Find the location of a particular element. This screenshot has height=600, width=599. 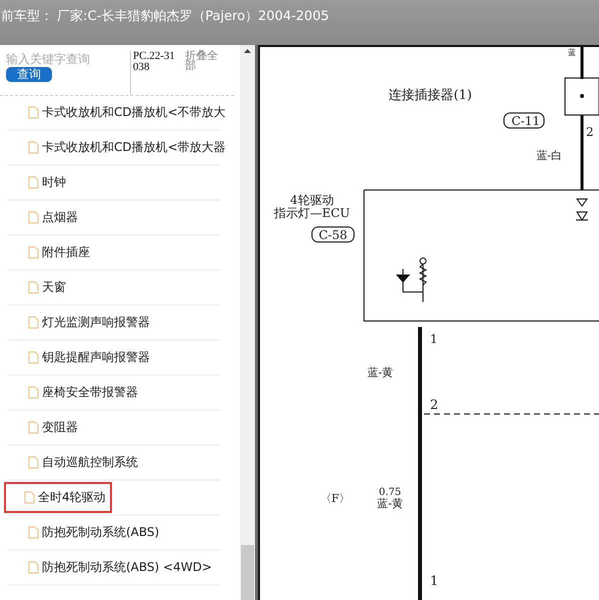

tree-item-label: 附件插座 is located at coordinates (66, 252).